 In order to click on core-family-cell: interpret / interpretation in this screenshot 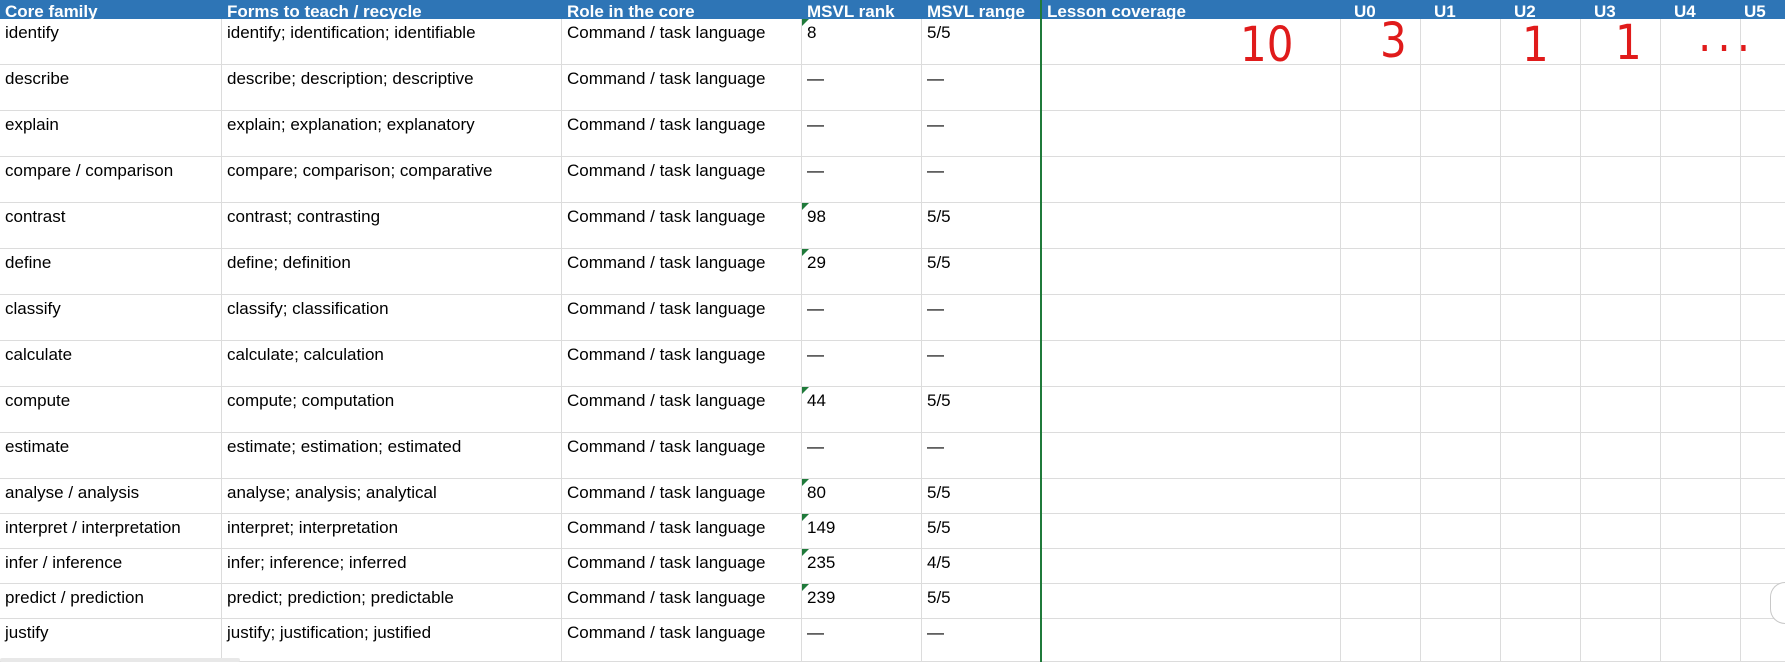, I will do `click(110, 531)`.